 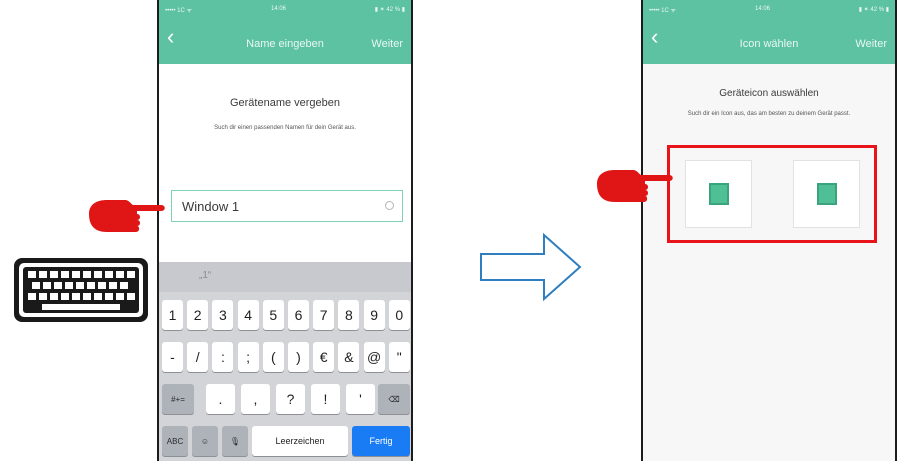 What do you see at coordinates (389, 205) in the screenshot?
I see `clear-input-icon` at bounding box center [389, 205].